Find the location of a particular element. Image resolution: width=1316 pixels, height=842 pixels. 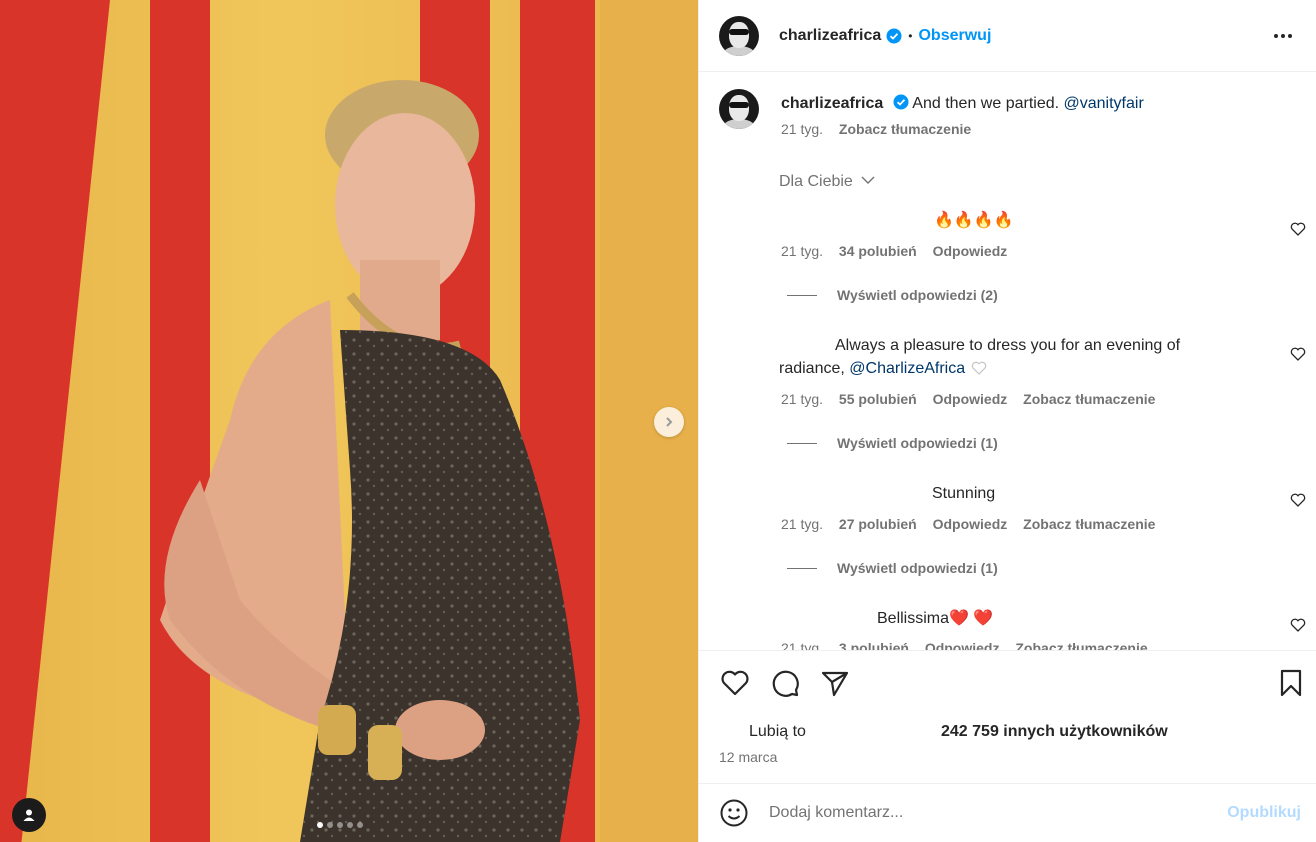

comment-input is located at coordinates (998, 813).